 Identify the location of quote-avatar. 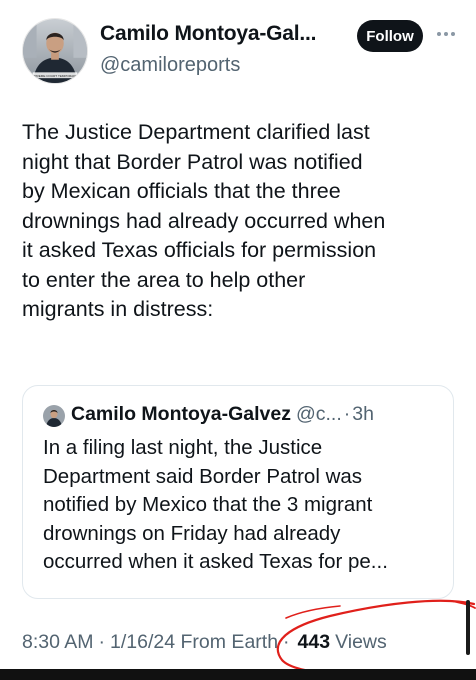
(54, 416).